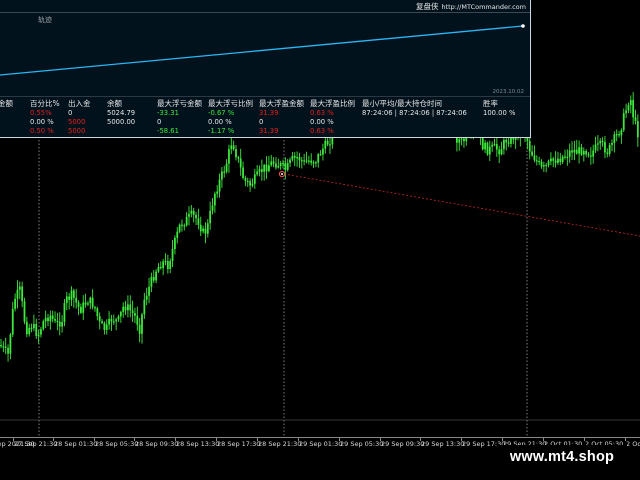 The width and height of the screenshot is (640, 480). What do you see at coordinates (36, 444) in the screenshot?
I see `time-axis-label: 27 Sep 21:30` at bounding box center [36, 444].